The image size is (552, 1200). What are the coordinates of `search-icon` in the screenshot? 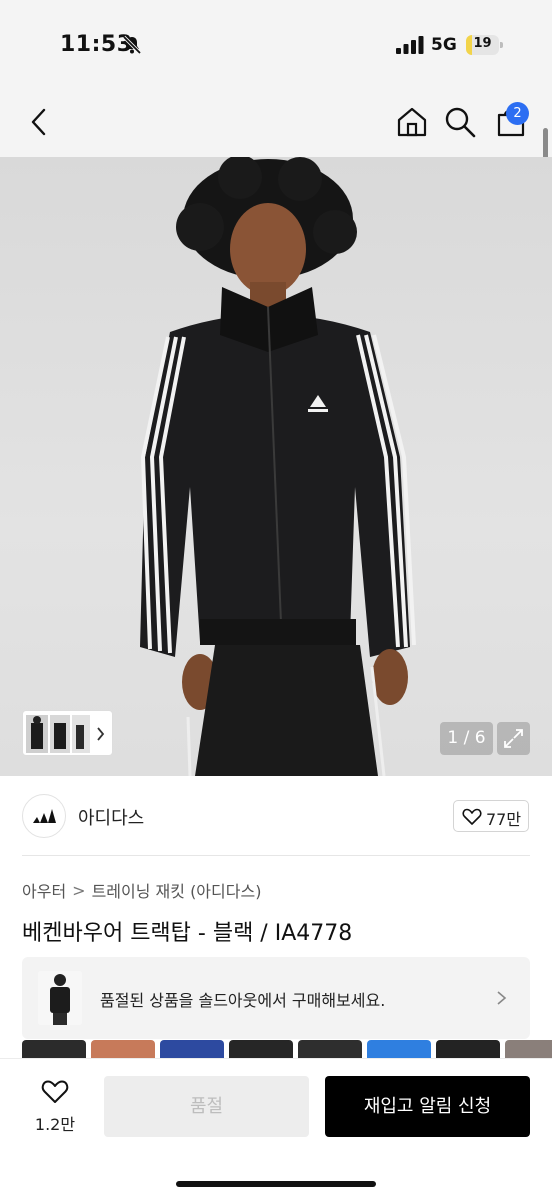 It's located at (460, 122).